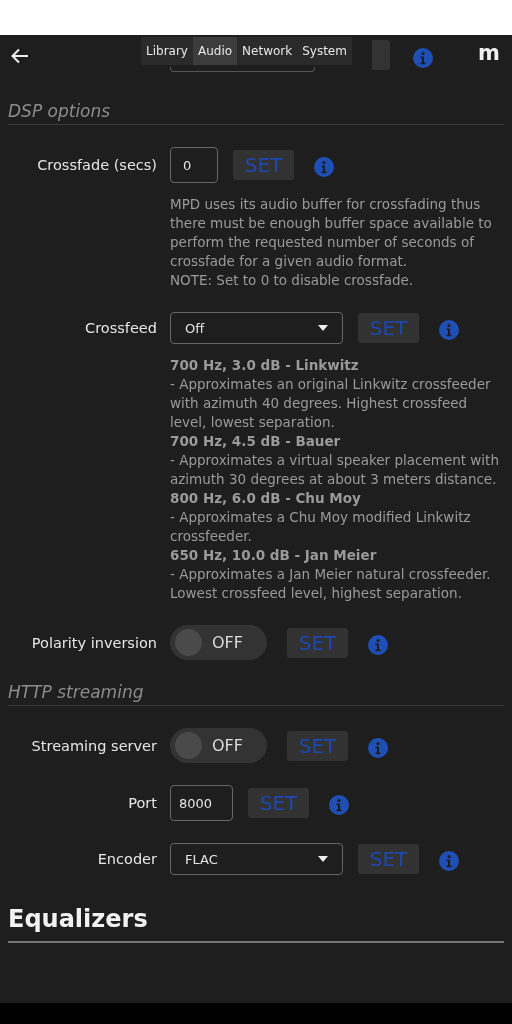 The height and width of the screenshot is (1024, 512). What do you see at coordinates (321, 527) in the screenshot?
I see `help-text: - Approximates a Chu Moy modified Linkwitz crossfeeder.` at bounding box center [321, 527].